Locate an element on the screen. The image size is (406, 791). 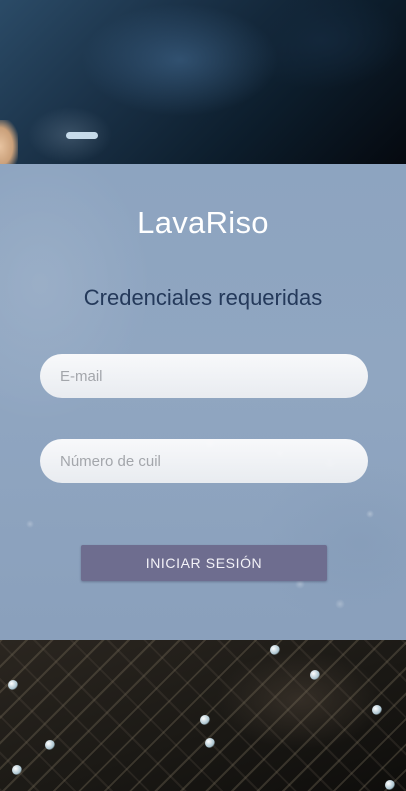
cuil-field is located at coordinates (204, 461).